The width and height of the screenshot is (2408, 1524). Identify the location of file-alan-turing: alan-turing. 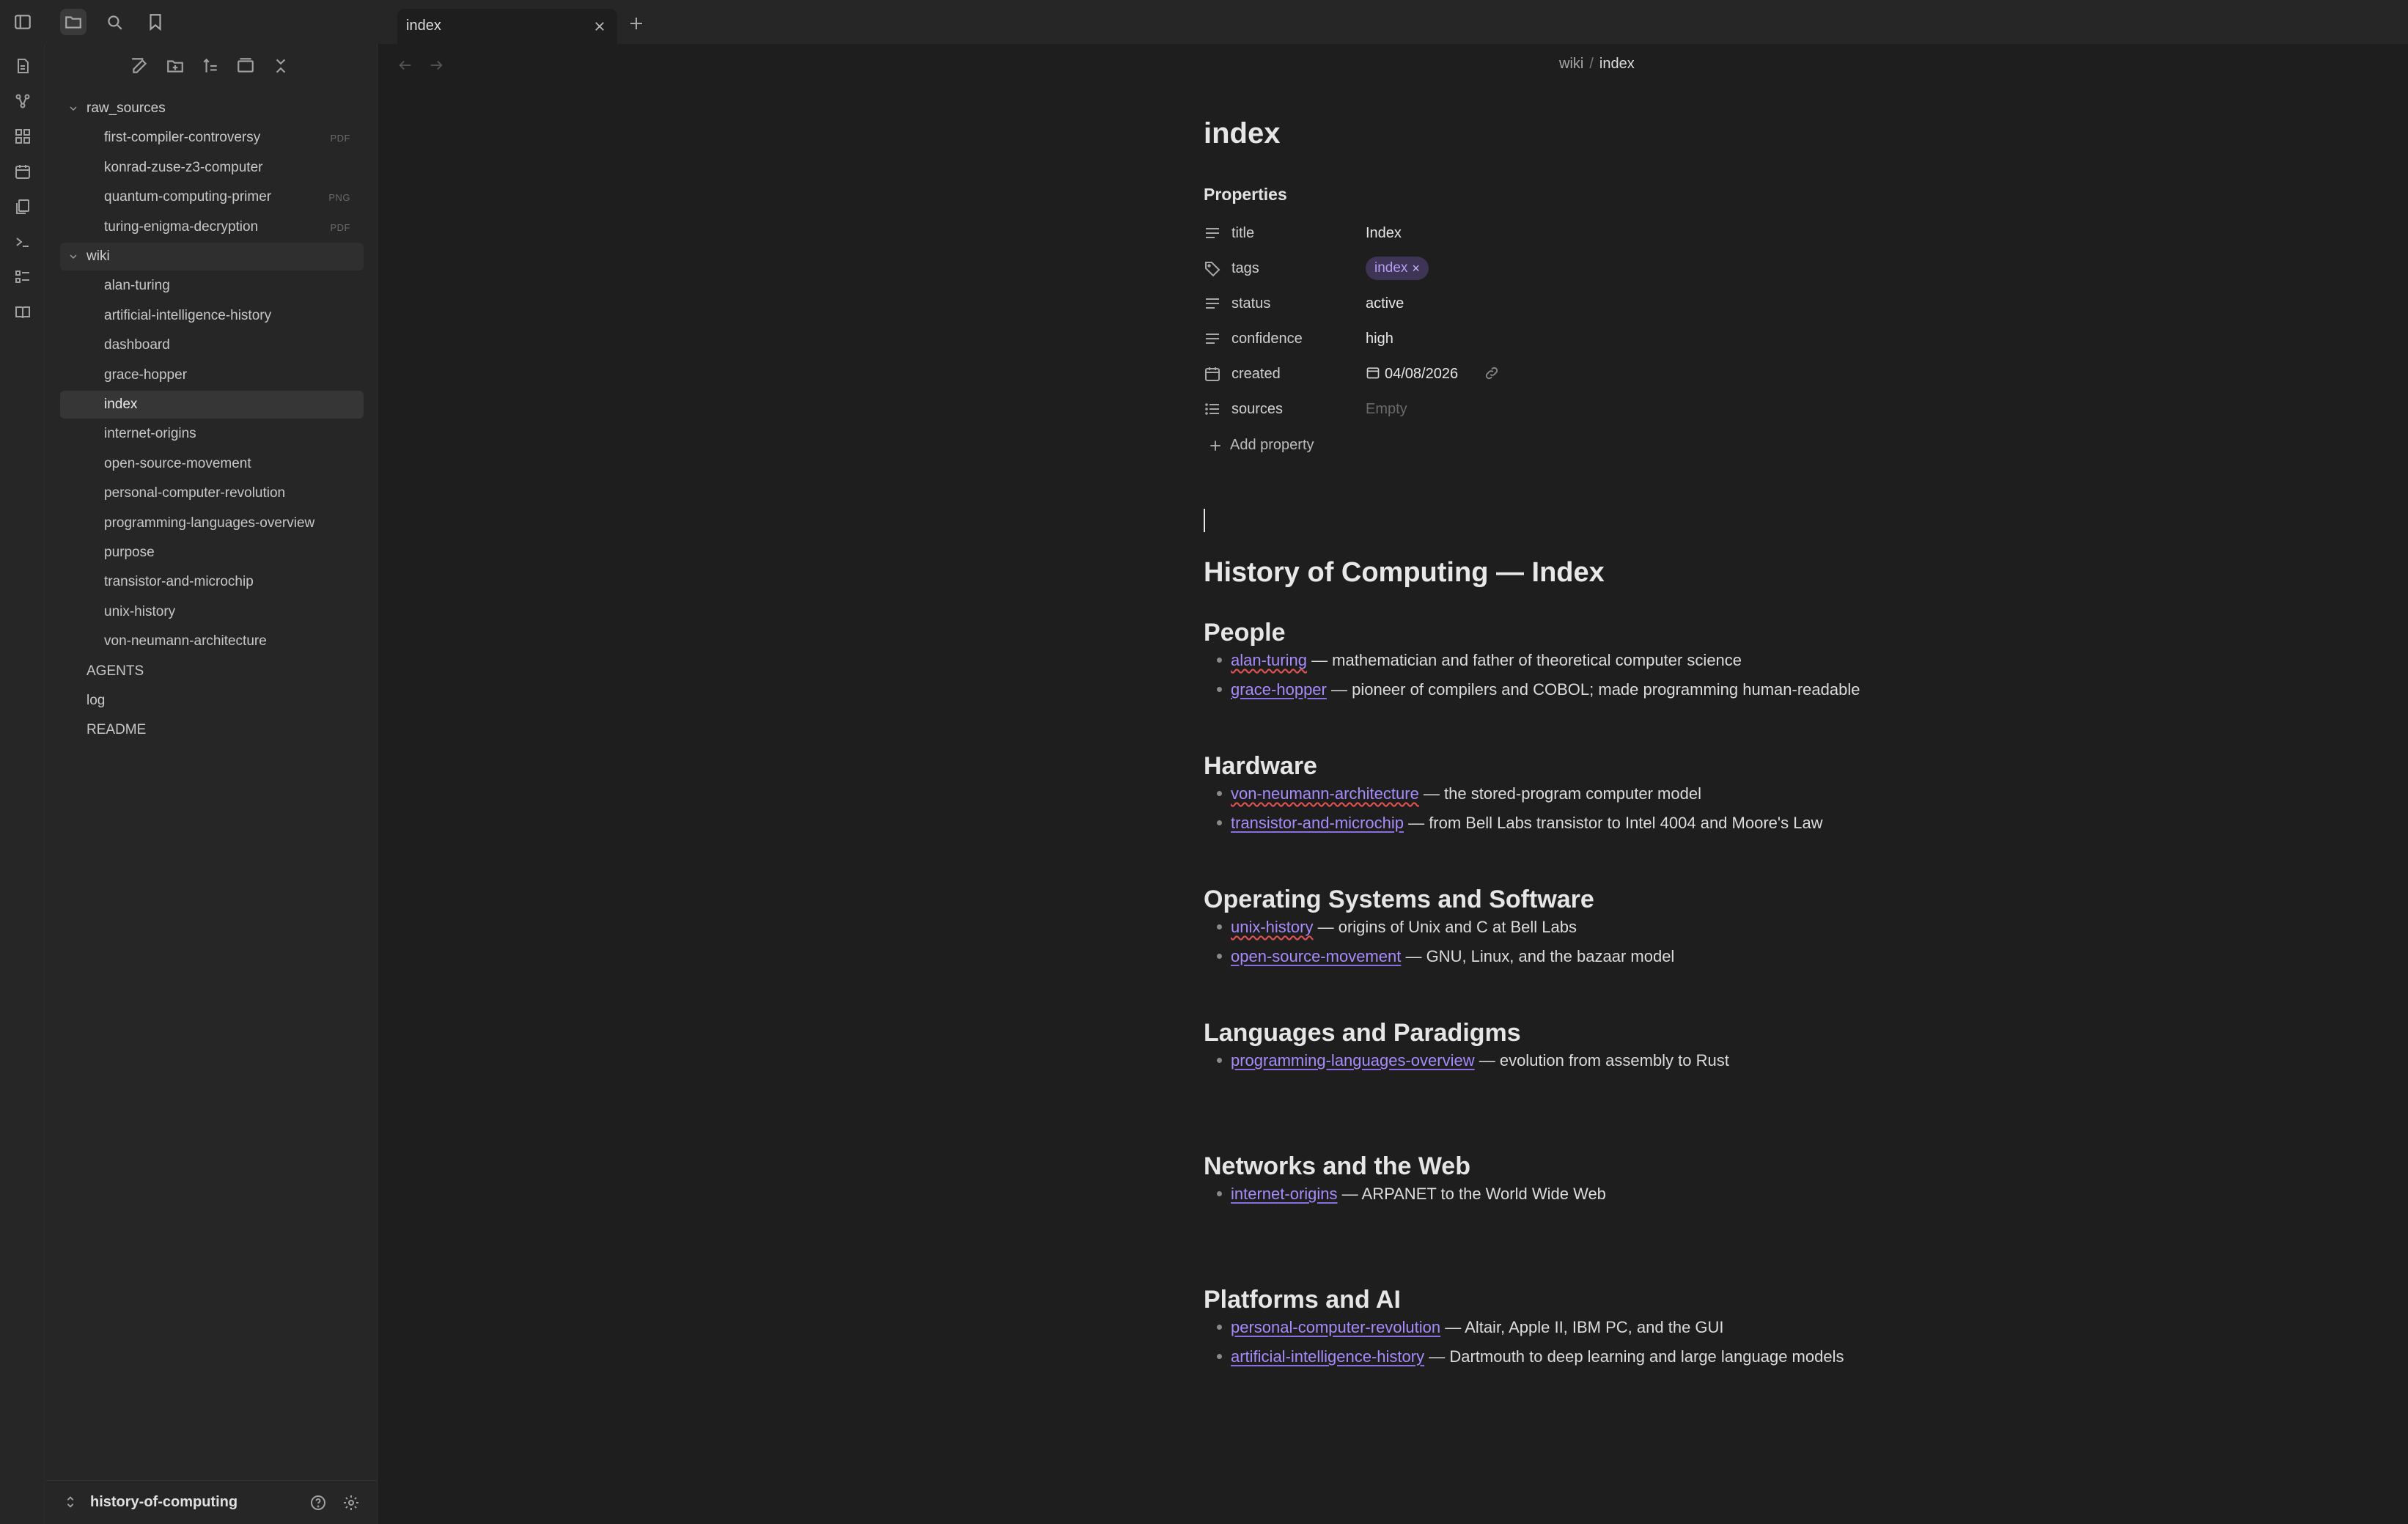
(212, 286).